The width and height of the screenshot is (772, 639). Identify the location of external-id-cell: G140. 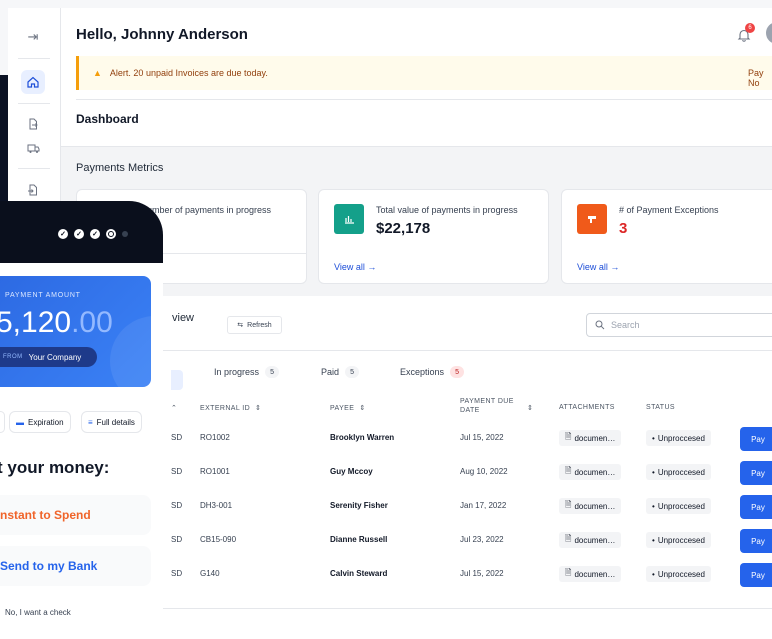
(210, 573).